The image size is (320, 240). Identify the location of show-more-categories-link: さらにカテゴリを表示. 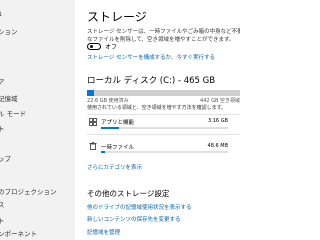
(114, 167).